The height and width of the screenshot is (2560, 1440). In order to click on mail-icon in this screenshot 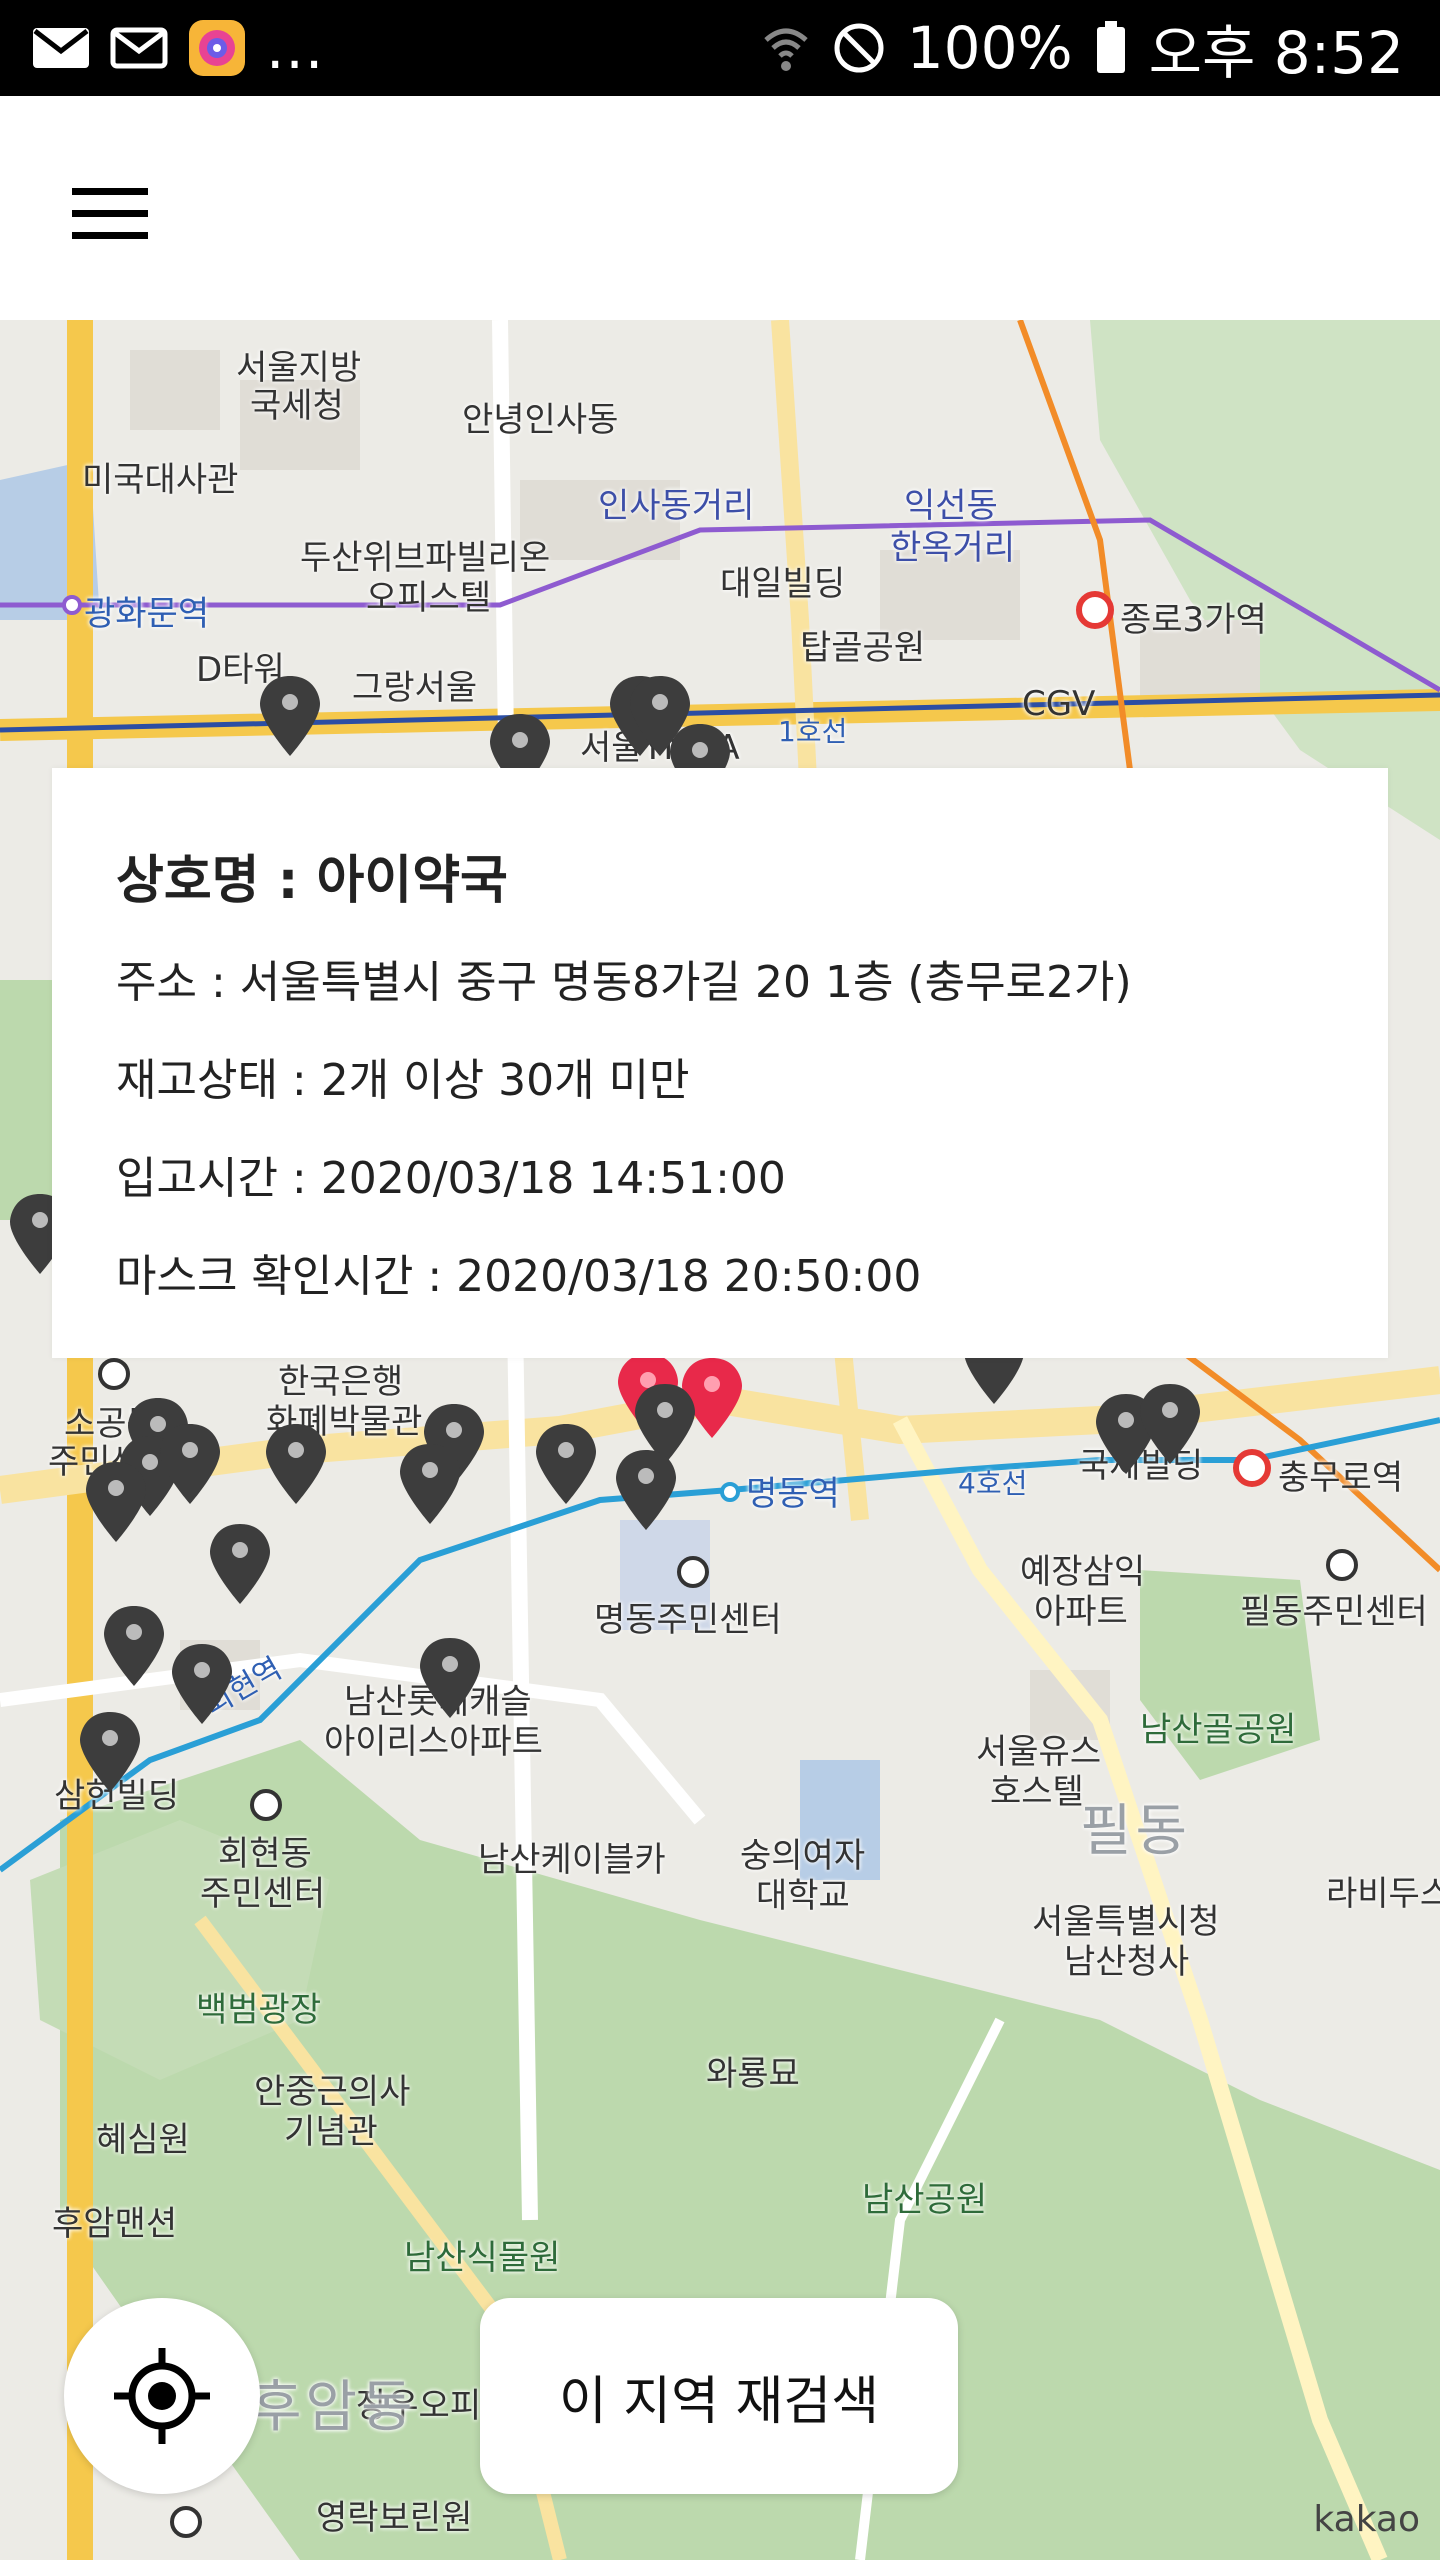, I will do `click(61, 48)`.